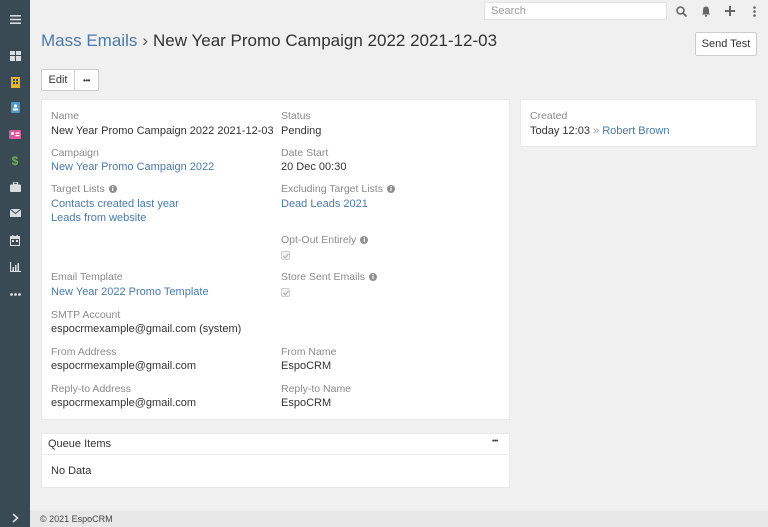  Describe the element at coordinates (635, 131) in the screenshot. I see `created-by-user-link: Robert Brown` at that location.